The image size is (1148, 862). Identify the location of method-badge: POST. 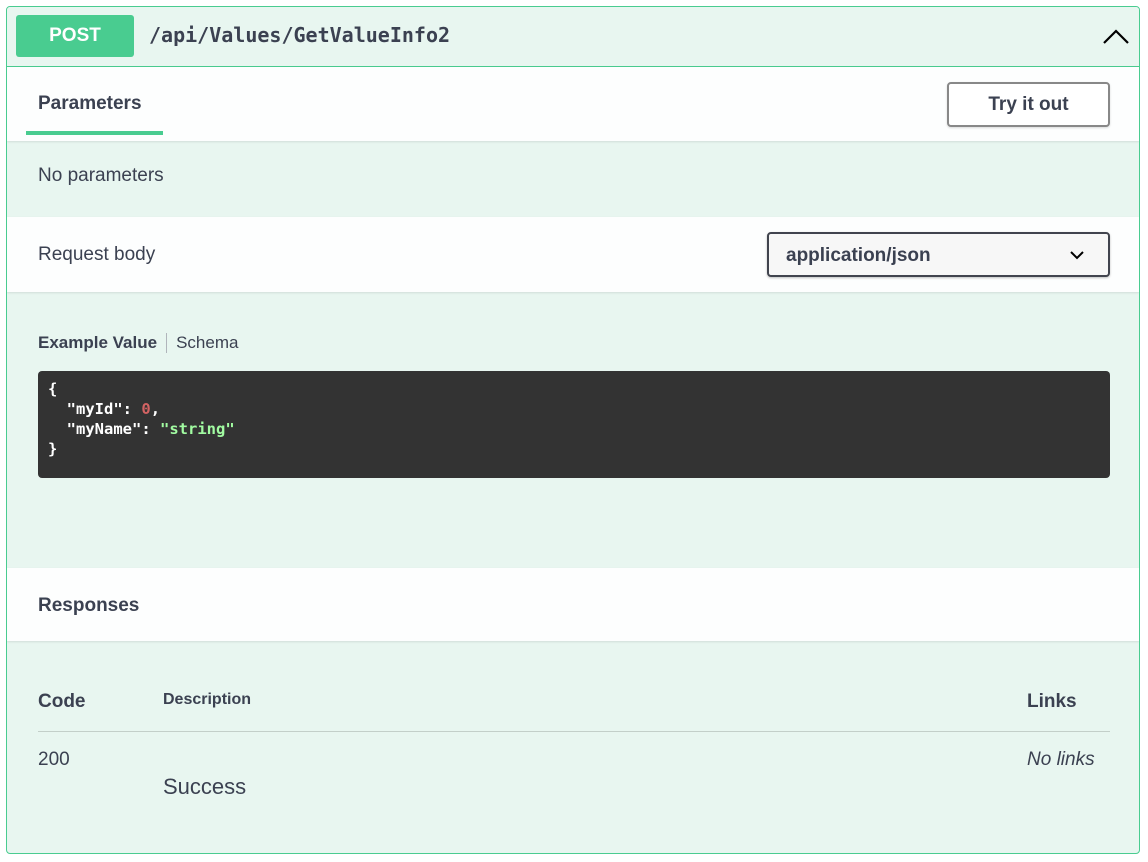
(75, 36).